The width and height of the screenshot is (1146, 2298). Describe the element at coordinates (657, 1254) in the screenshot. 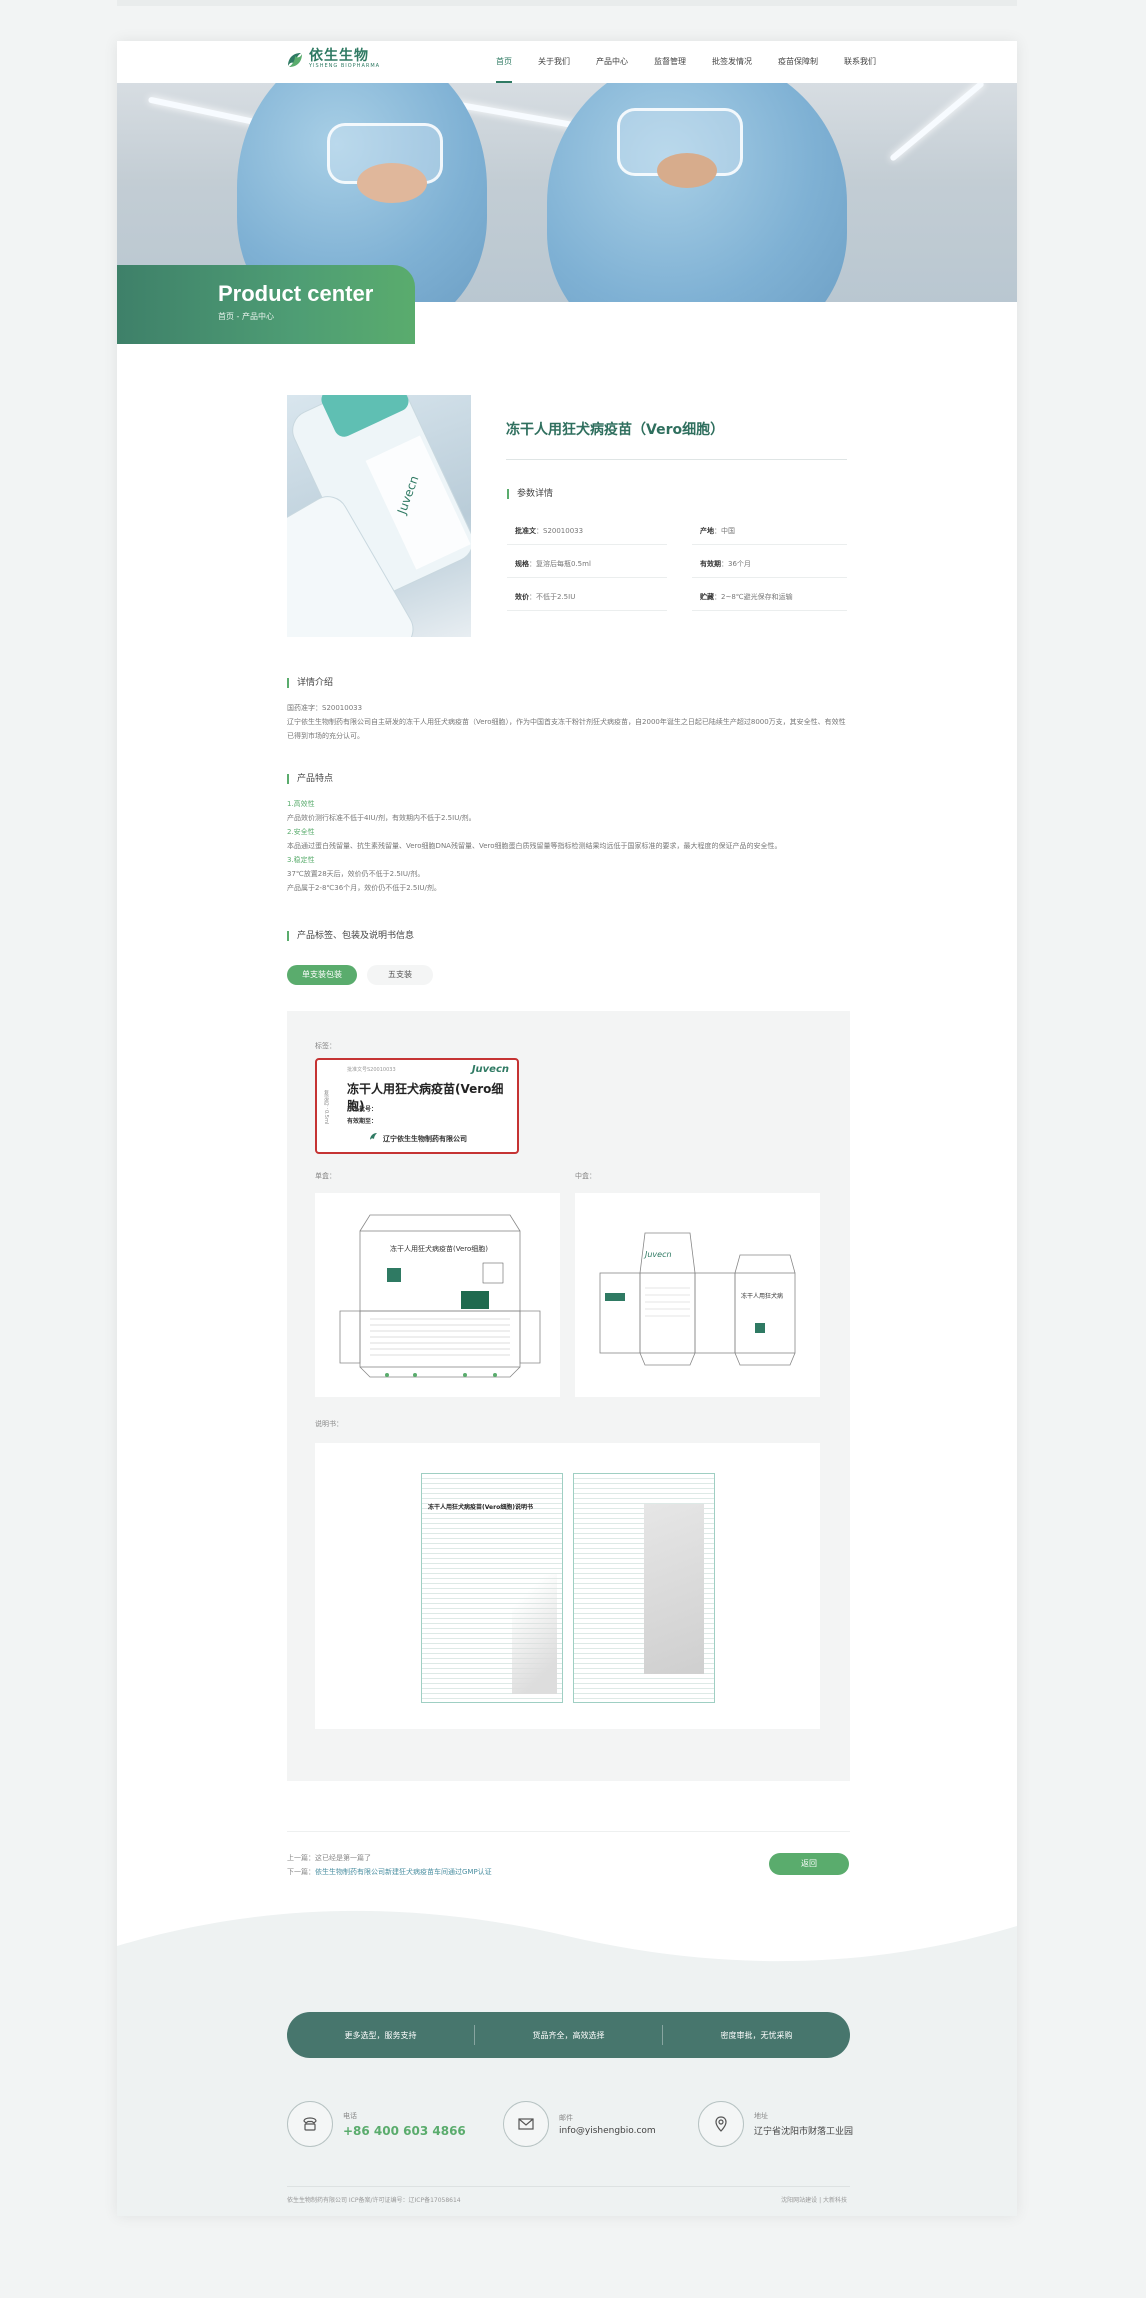

I see `svg-text: Juvecn` at that location.